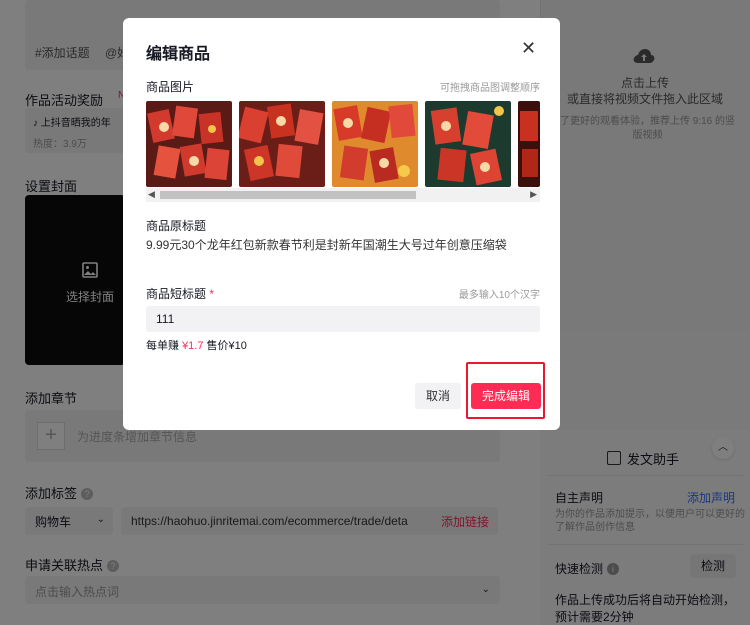 The width and height of the screenshot is (750, 625). I want to click on short-title-hint: 最多输入10个汉字, so click(499, 295).